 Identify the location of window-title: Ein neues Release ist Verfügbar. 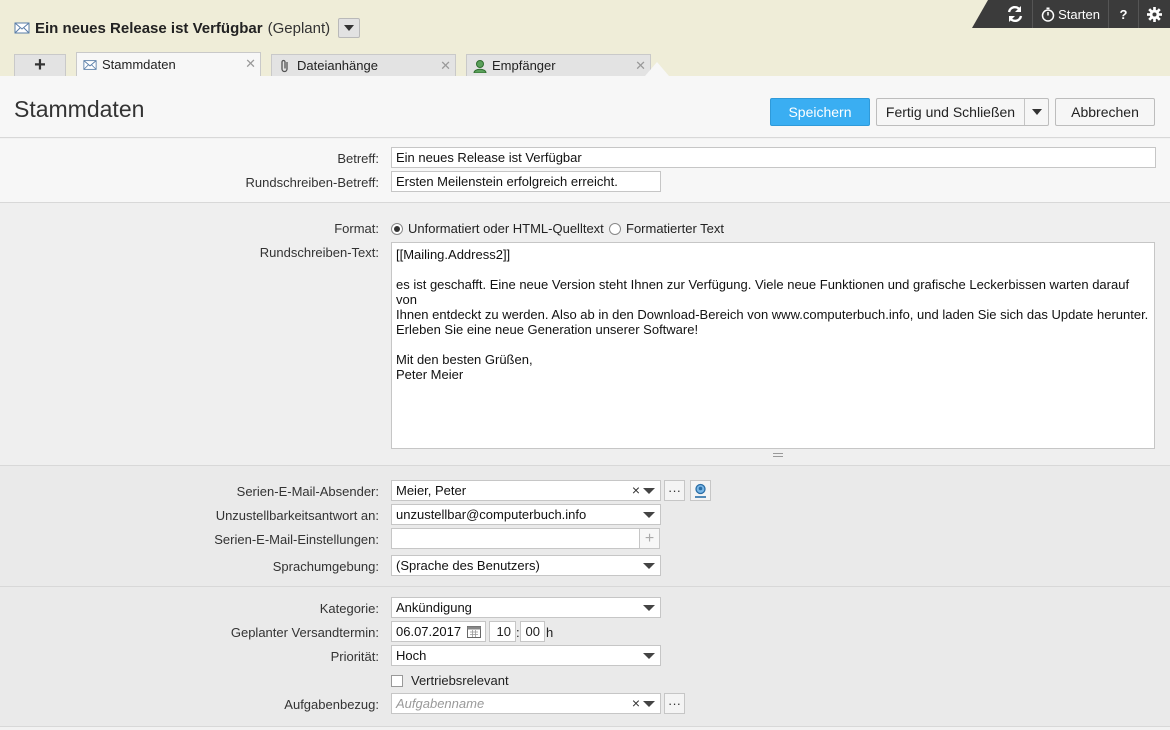
(149, 28).